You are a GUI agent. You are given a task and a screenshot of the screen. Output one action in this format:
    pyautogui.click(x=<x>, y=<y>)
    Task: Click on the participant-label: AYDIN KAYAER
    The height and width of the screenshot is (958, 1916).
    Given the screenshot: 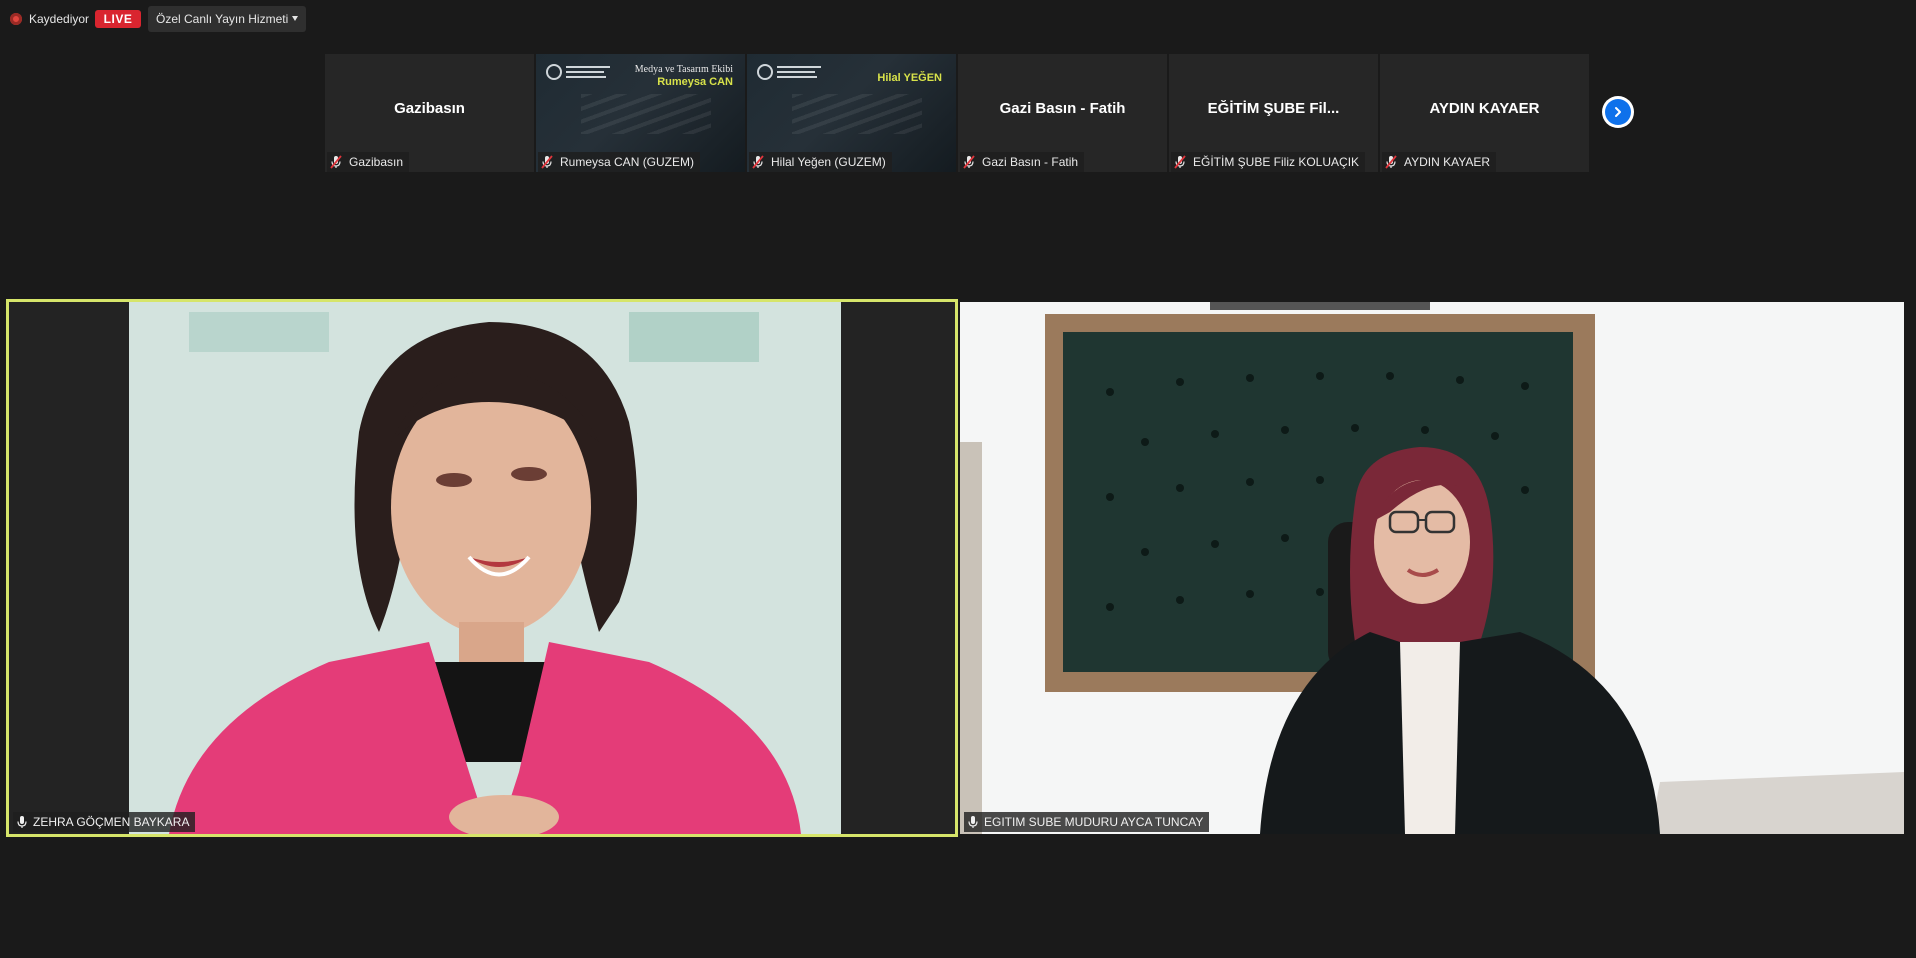 What is the action you would take?
    pyautogui.click(x=1439, y=162)
    